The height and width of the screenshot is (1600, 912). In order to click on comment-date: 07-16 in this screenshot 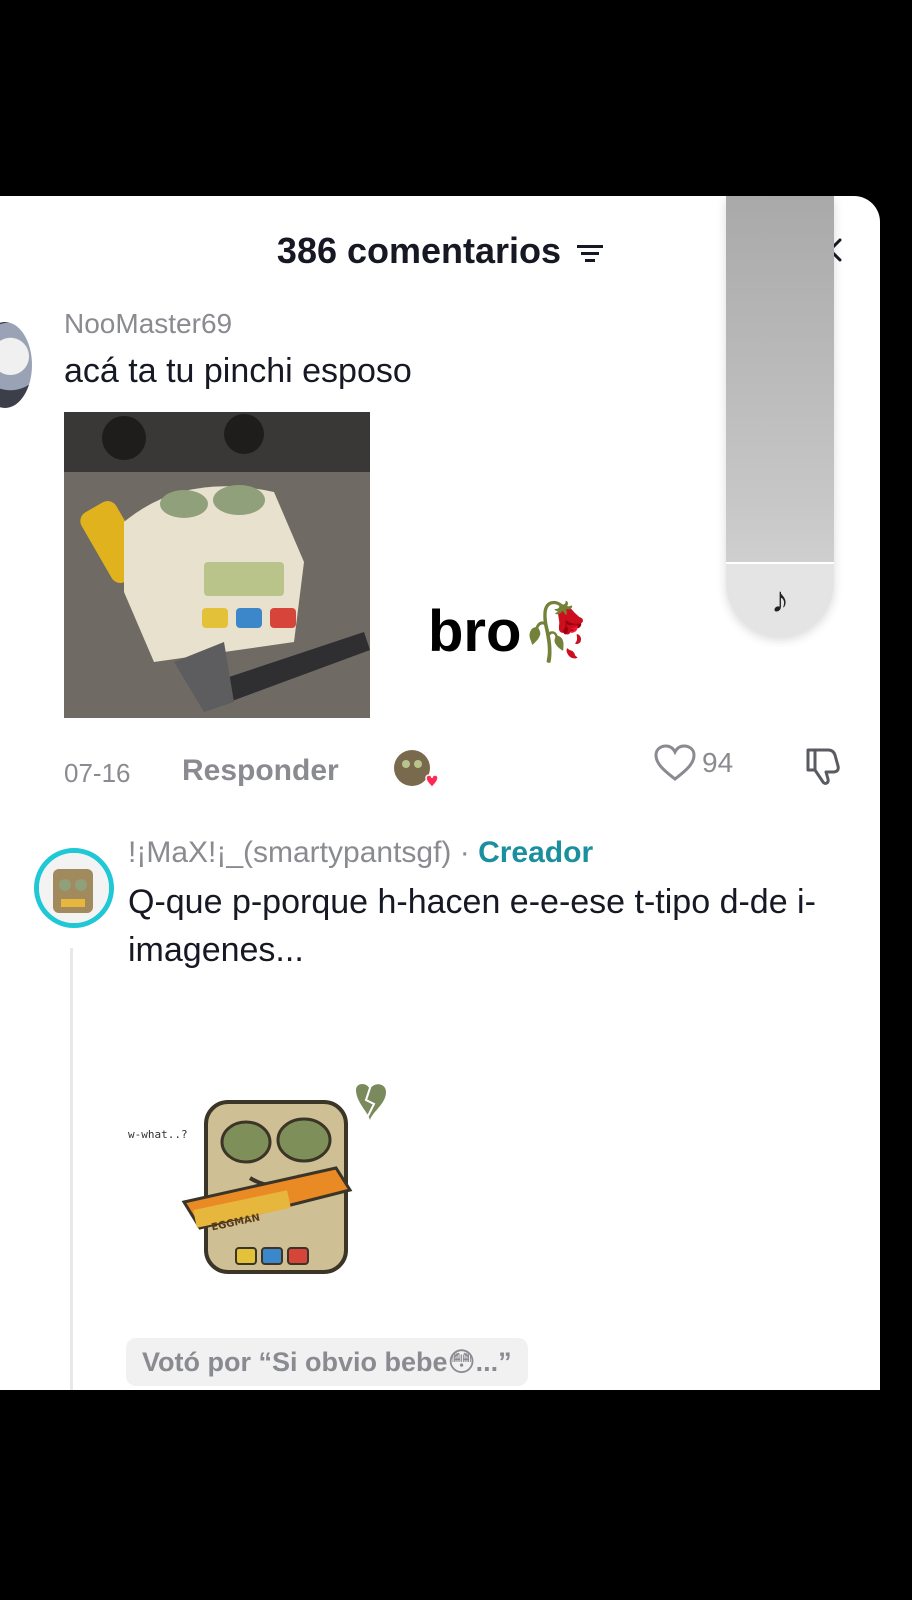, I will do `click(97, 773)`.